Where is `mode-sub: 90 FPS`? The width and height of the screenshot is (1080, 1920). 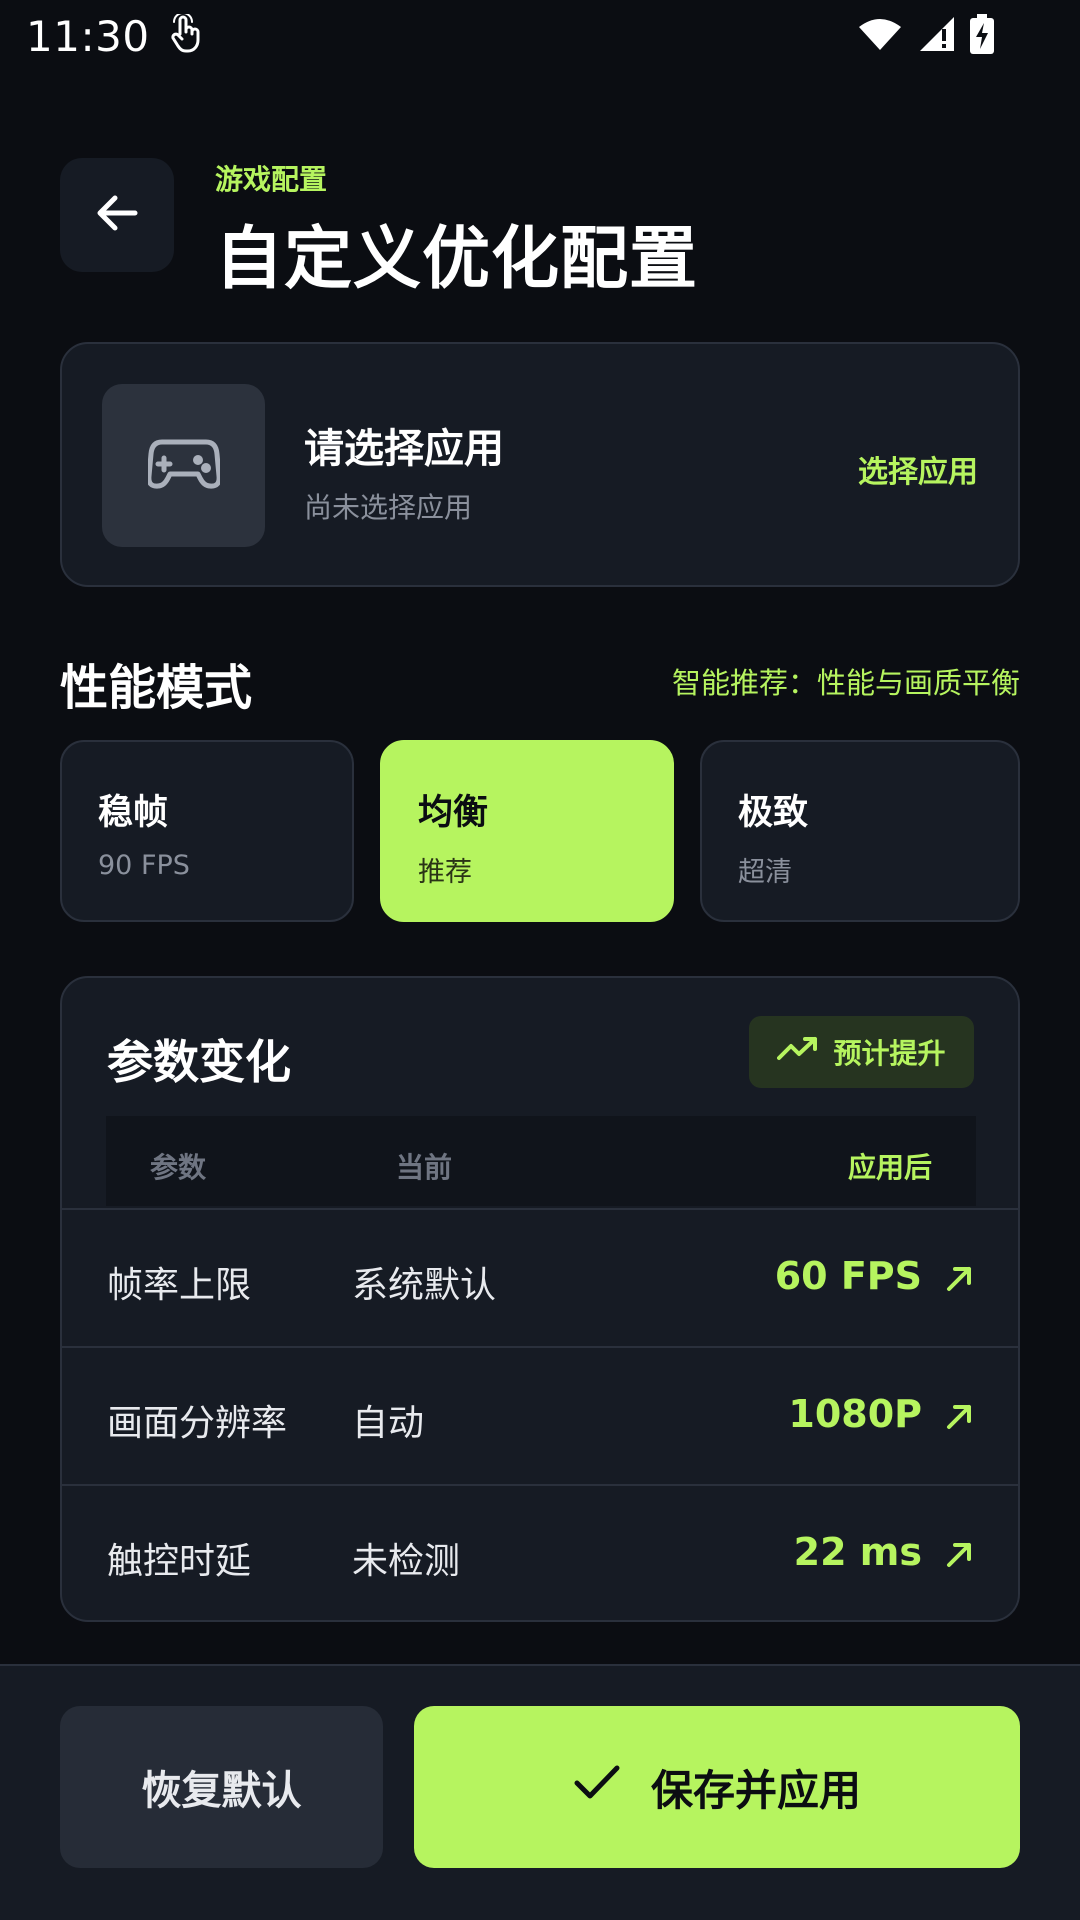 mode-sub: 90 FPS is located at coordinates (144, 865).